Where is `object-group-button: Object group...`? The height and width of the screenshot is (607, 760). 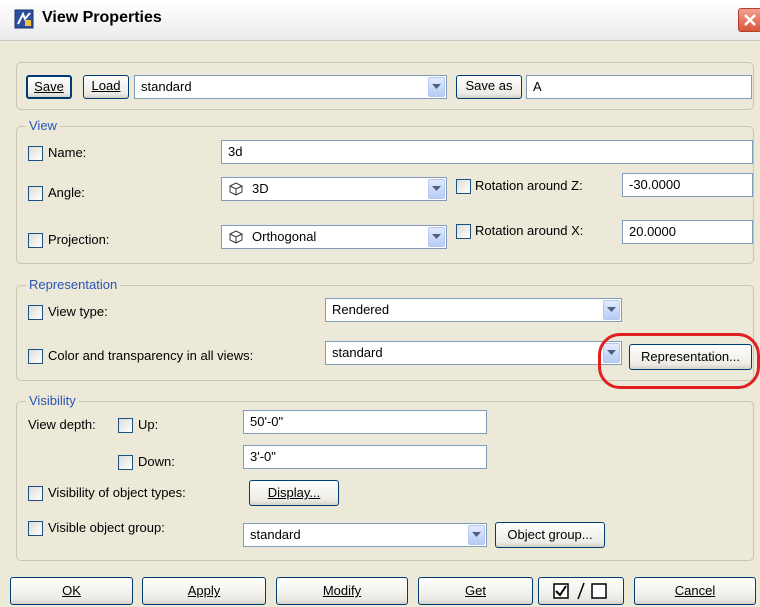 object-group-button: Object group... is located at coordinates (550, 535).